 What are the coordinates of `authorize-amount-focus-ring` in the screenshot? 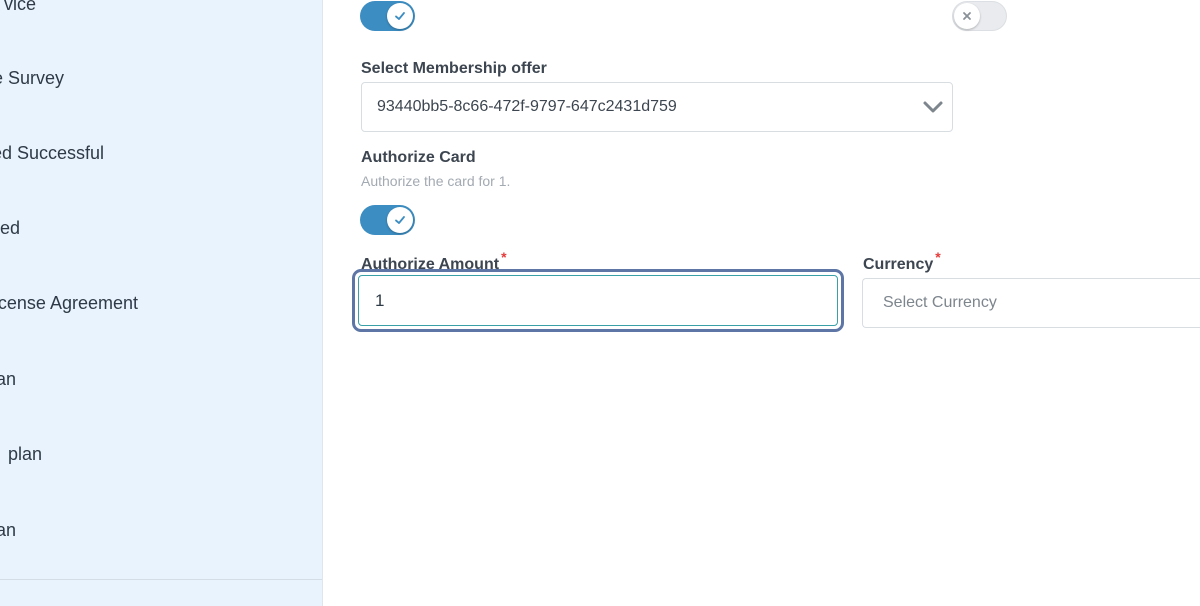 It's located at (598, 300).